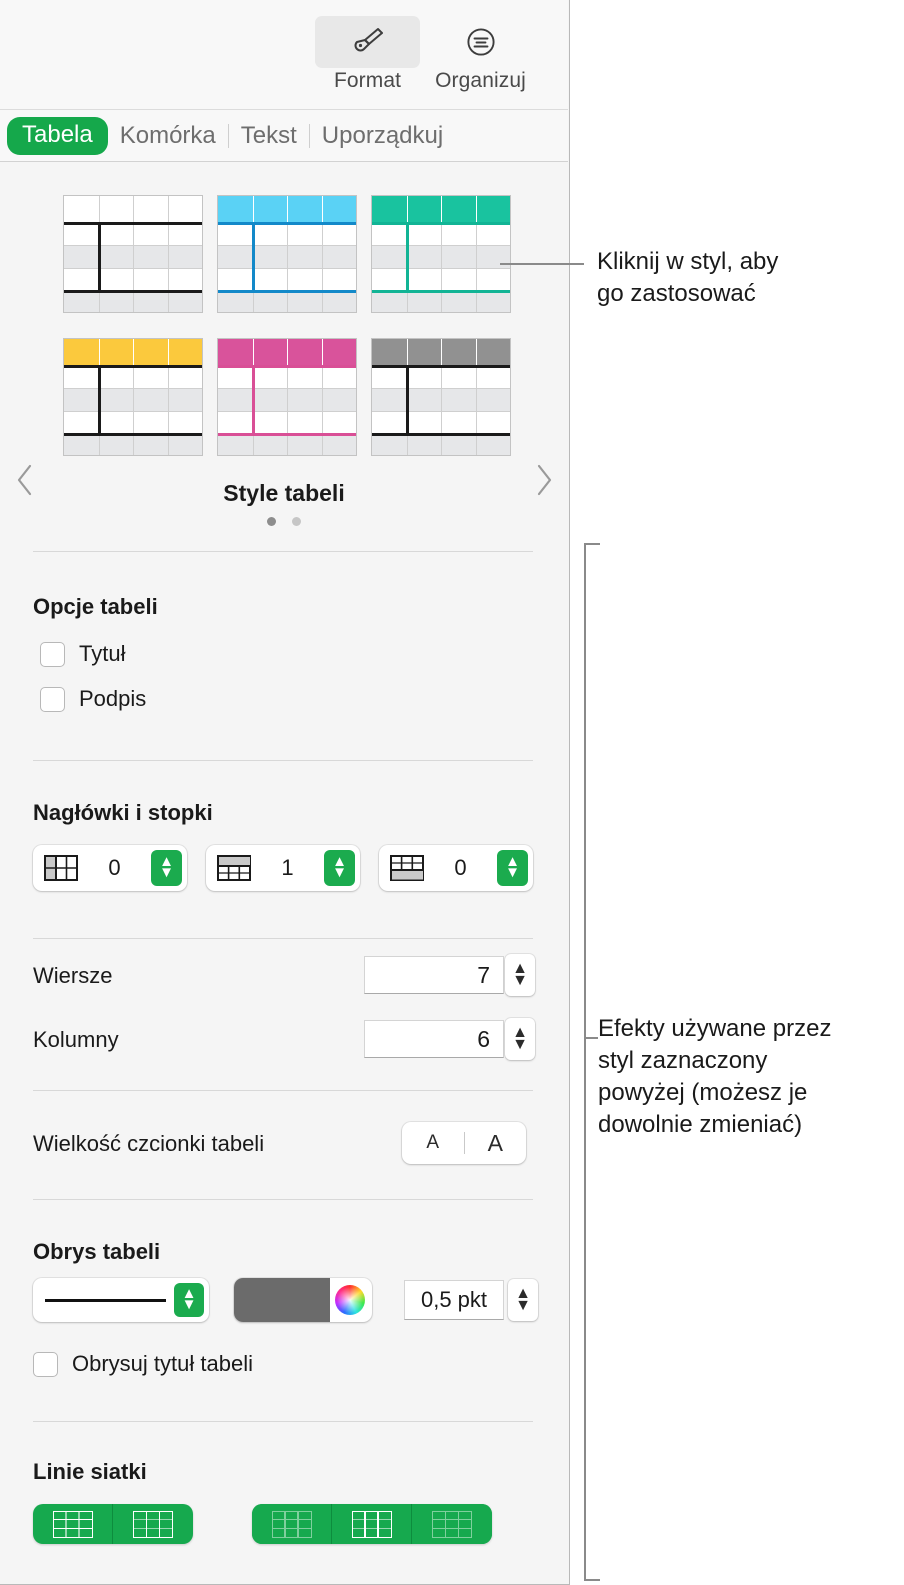 The image size is (904, 1585). Describe the element at coordinates (123, 812) in the screenshot. I see `headers-footers-title: Nagłówki i stopki` at that location.